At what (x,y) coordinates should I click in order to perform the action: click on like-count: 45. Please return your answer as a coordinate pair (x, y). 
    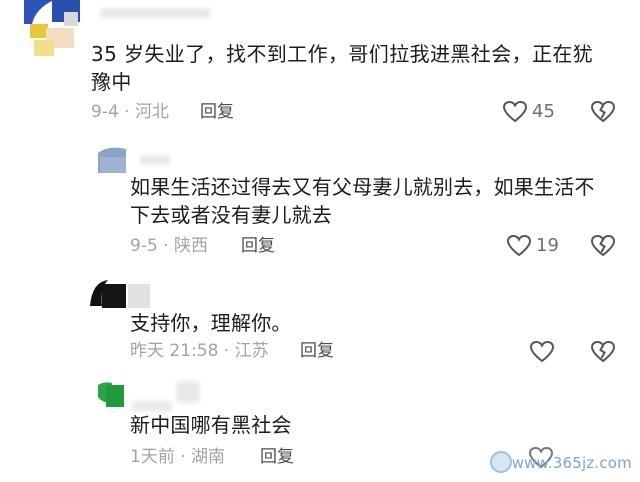
    Looking at the image, I should click on (543, 111).